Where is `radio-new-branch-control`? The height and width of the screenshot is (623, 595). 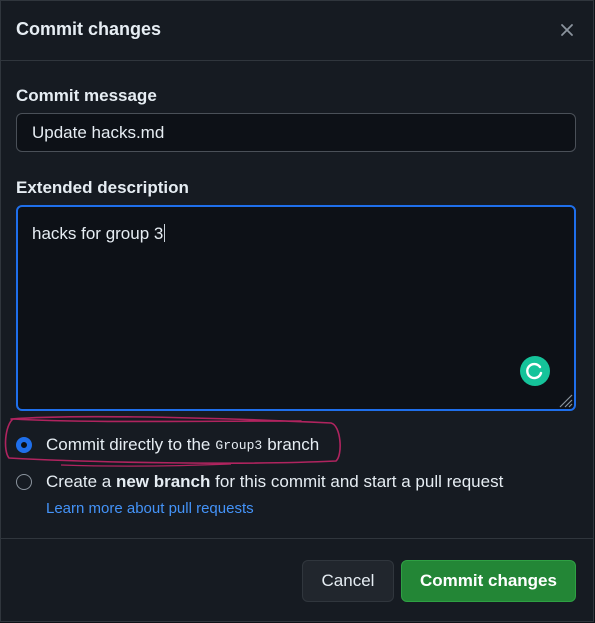 radio-new-branch-control is located at coordinates (24, 482).